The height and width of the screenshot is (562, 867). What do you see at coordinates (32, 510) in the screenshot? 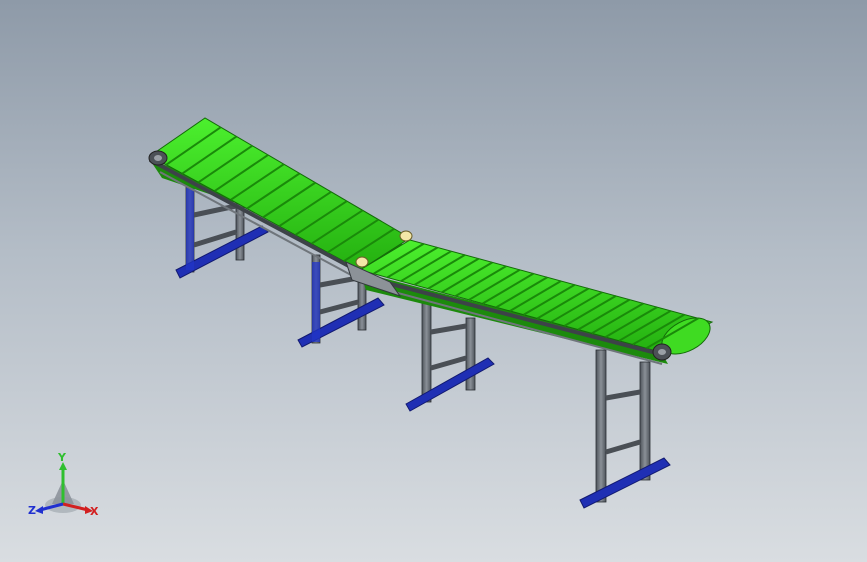
I see `z-axis-label: Z` at bounding box center [32, 510].